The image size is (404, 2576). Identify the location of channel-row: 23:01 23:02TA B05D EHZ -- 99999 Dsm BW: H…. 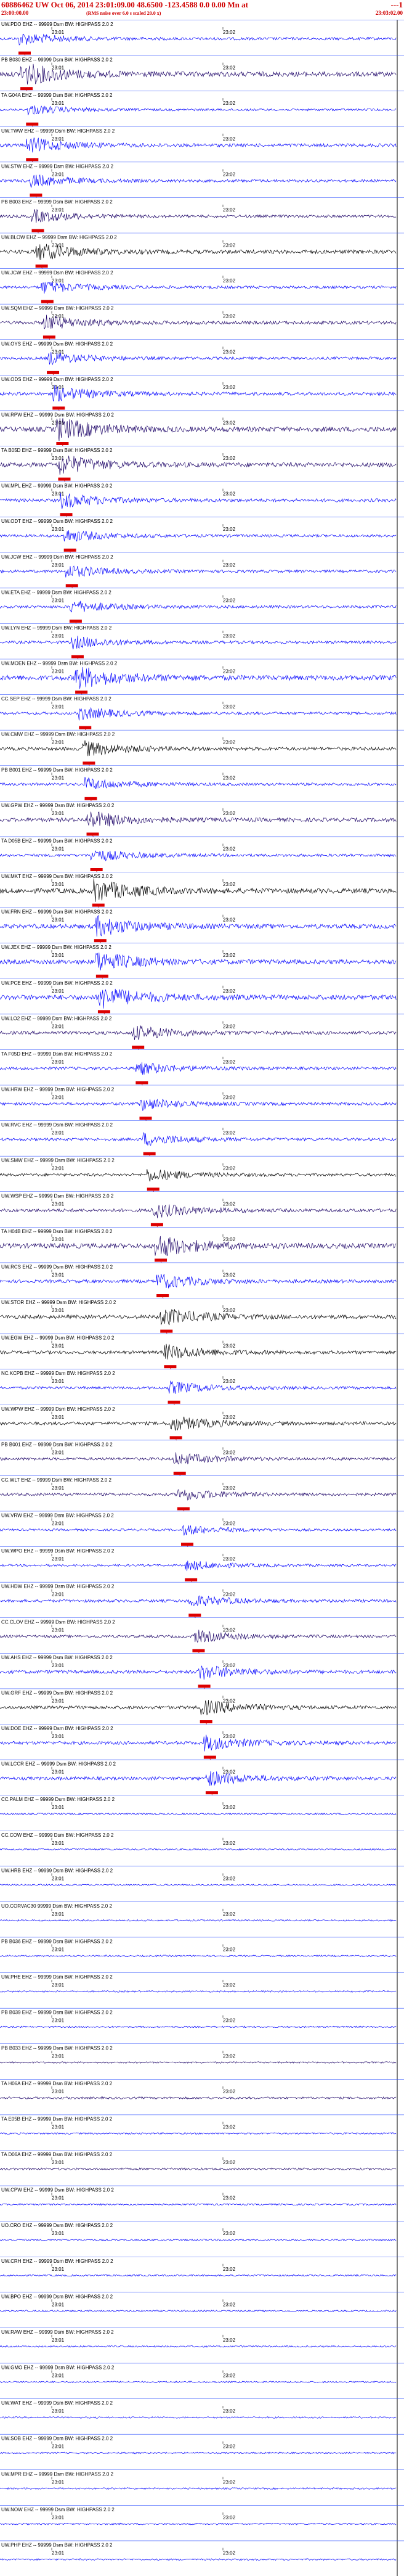
(202, 465).